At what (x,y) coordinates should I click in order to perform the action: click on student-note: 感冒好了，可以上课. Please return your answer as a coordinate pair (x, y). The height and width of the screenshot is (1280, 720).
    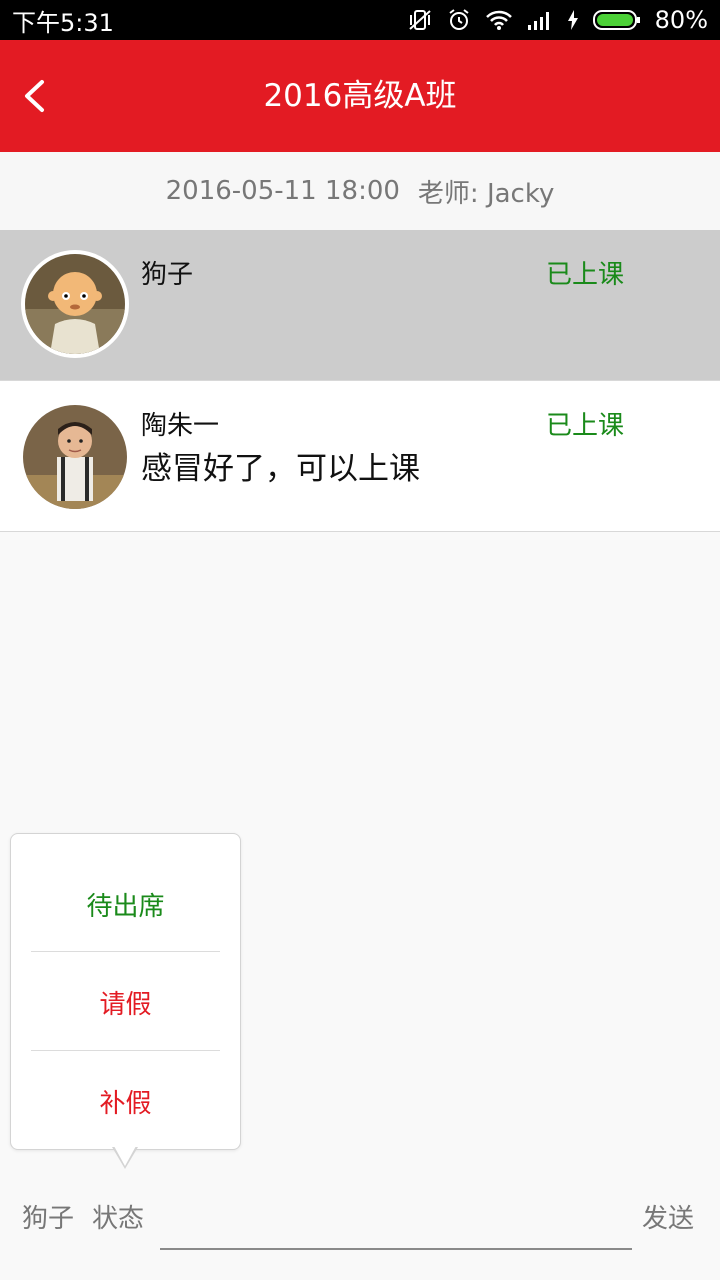
    Looking at the image, I should click on (280, 469).